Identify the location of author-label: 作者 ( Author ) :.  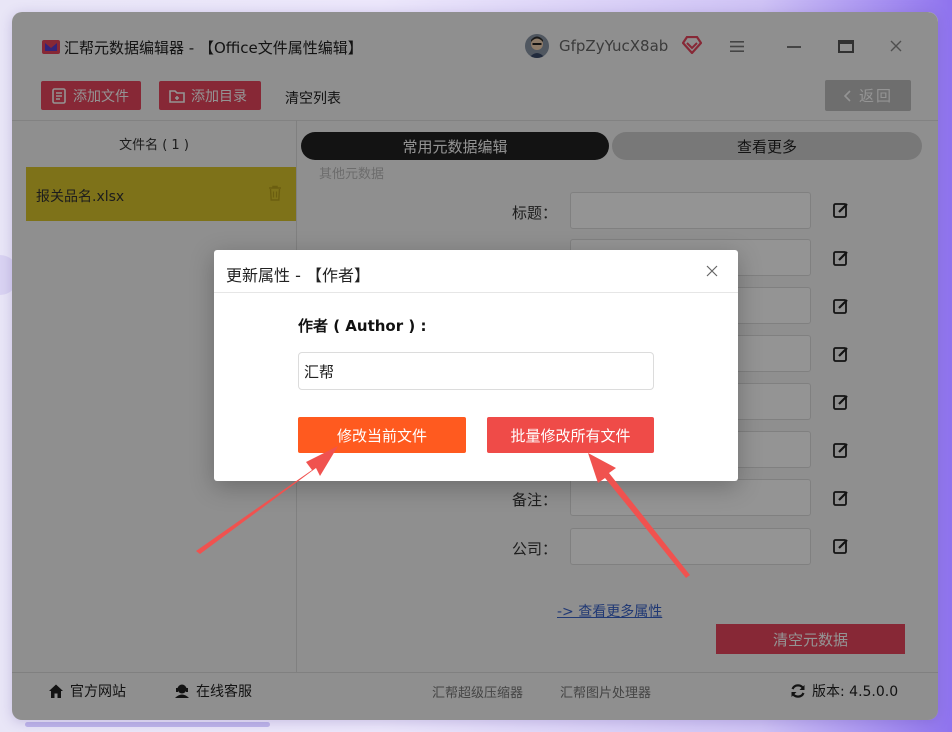
(362, 326).